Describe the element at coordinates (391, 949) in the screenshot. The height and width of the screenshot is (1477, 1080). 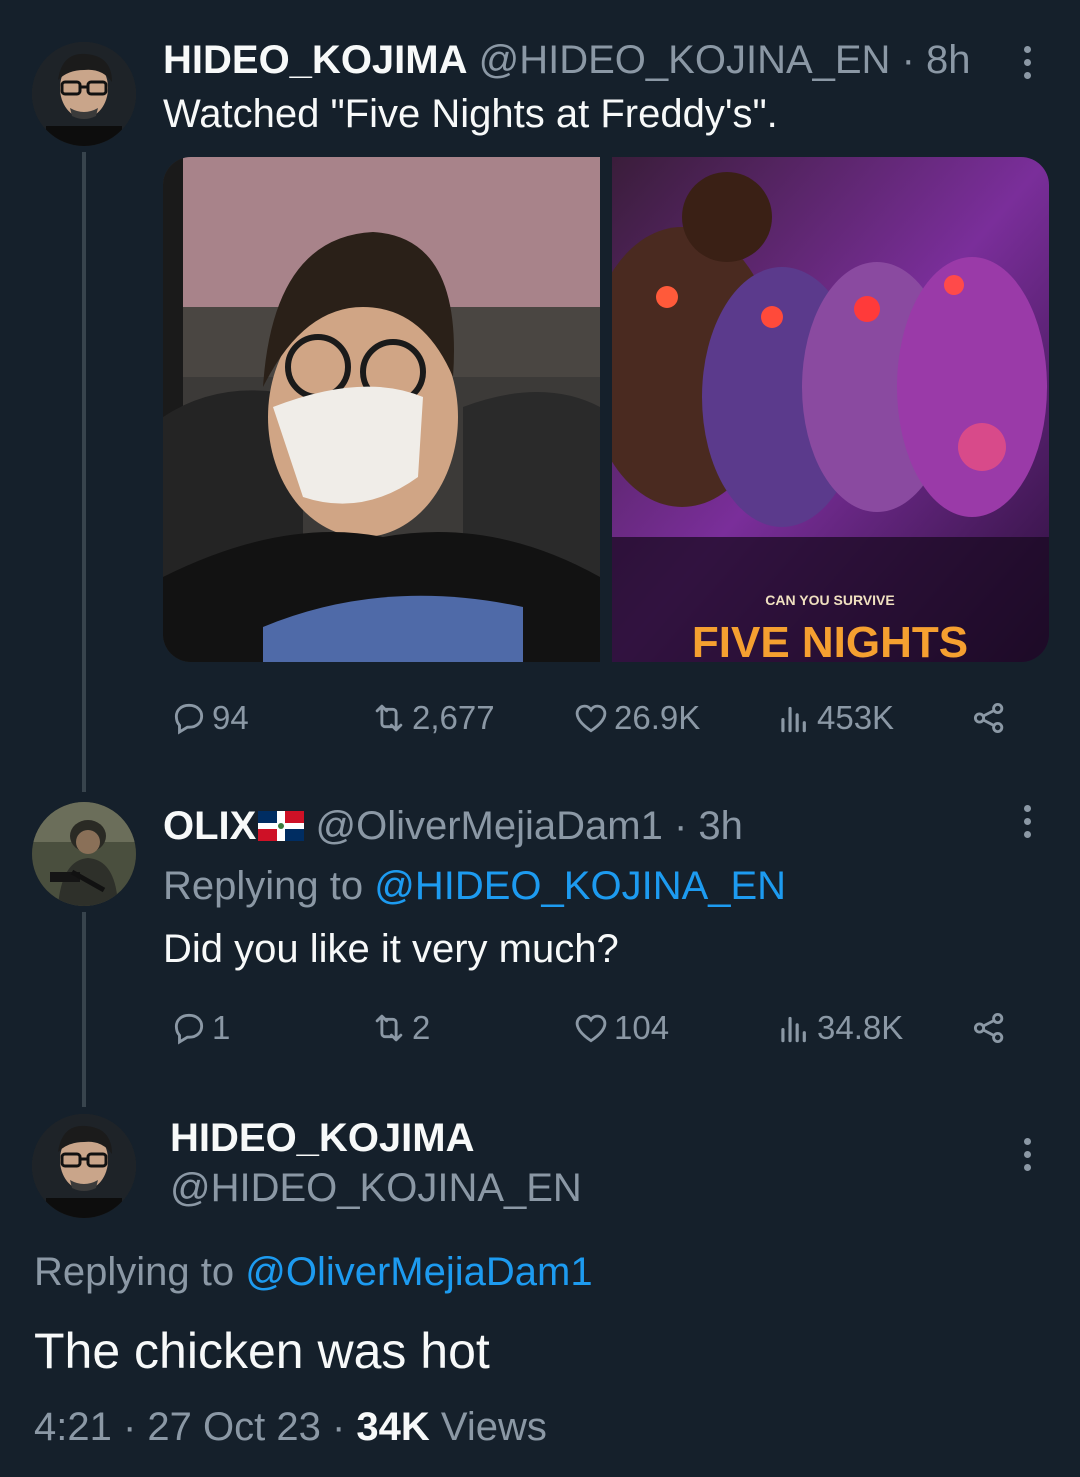
I see `tweet-text: Did you like it very much?` at that location.